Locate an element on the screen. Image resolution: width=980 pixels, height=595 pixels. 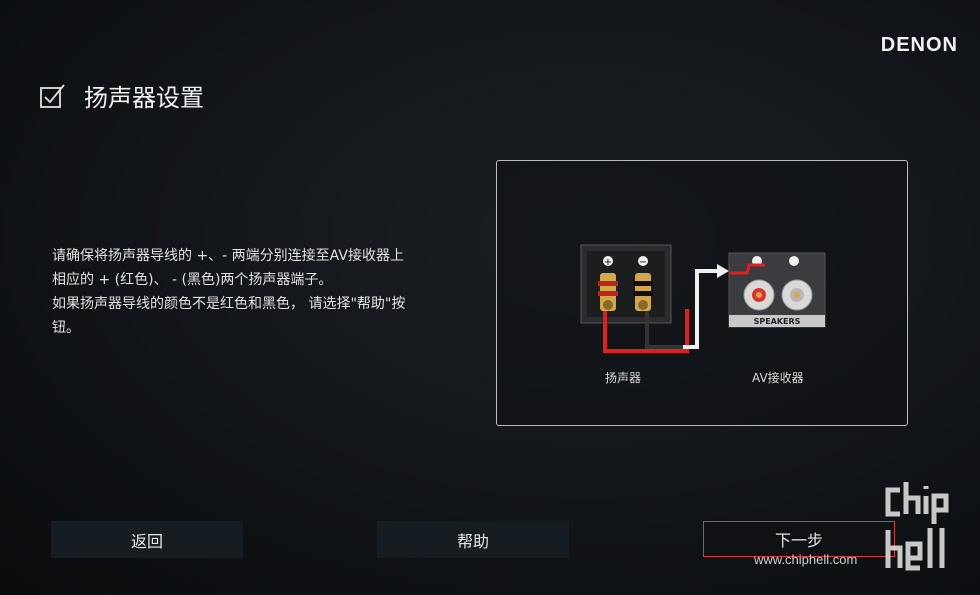
instruction-line: 钮。 is located at coordinates (66, 328).